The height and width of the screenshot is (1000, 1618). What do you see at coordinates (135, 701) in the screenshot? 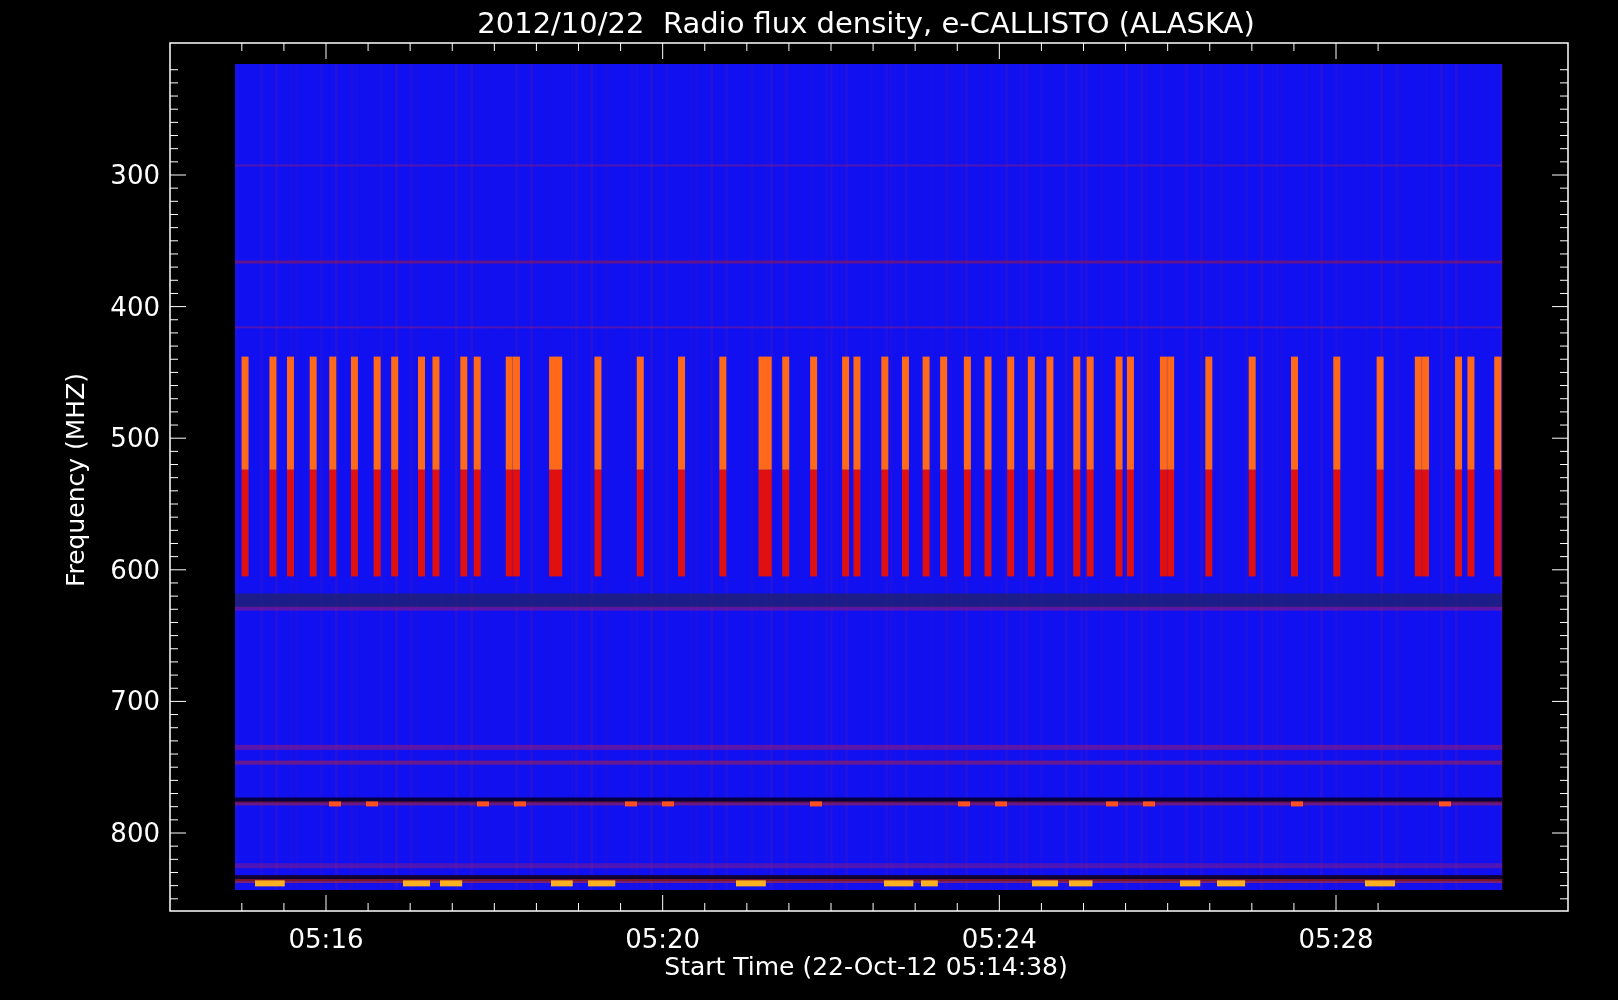
I see `y-tick-label: 700` at bounding box center [135, 701].